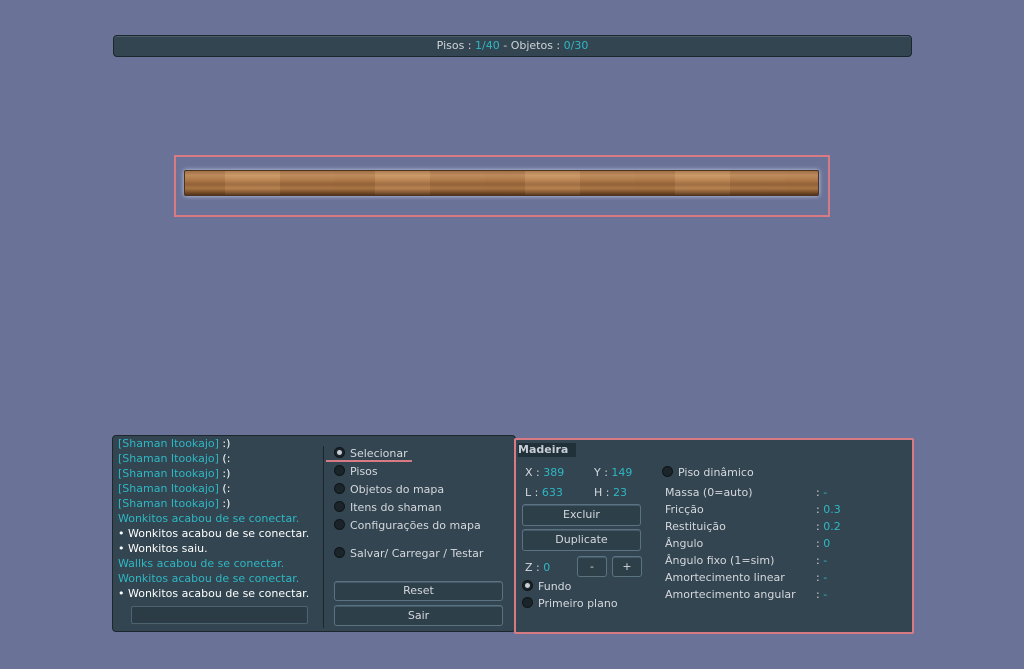 Image resolution: width=1024 pixels, height=669 pixels. What do you see at coordinates (821, 595) in the screenshot?
I see `amortecimento-angular-field: : -` at bounding box center [821, 595].